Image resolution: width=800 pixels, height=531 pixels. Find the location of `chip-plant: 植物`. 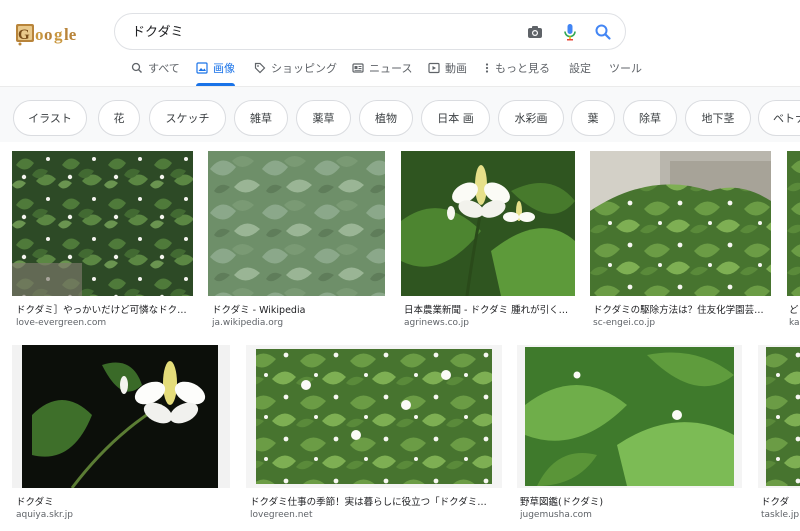

chip-plant: 植物 is located at coordinates (386, 118).